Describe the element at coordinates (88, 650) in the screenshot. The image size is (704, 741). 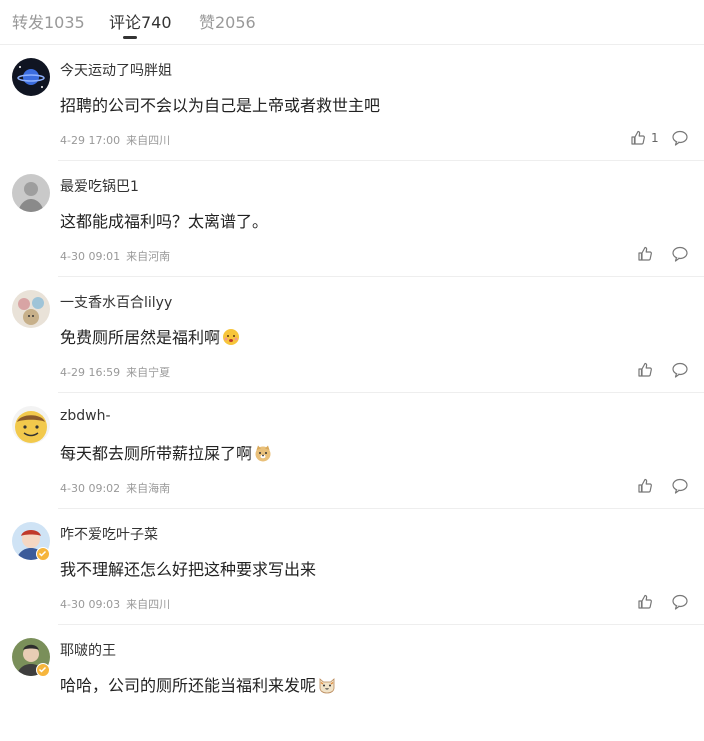
I see `username: 耶啵的王` at that location.